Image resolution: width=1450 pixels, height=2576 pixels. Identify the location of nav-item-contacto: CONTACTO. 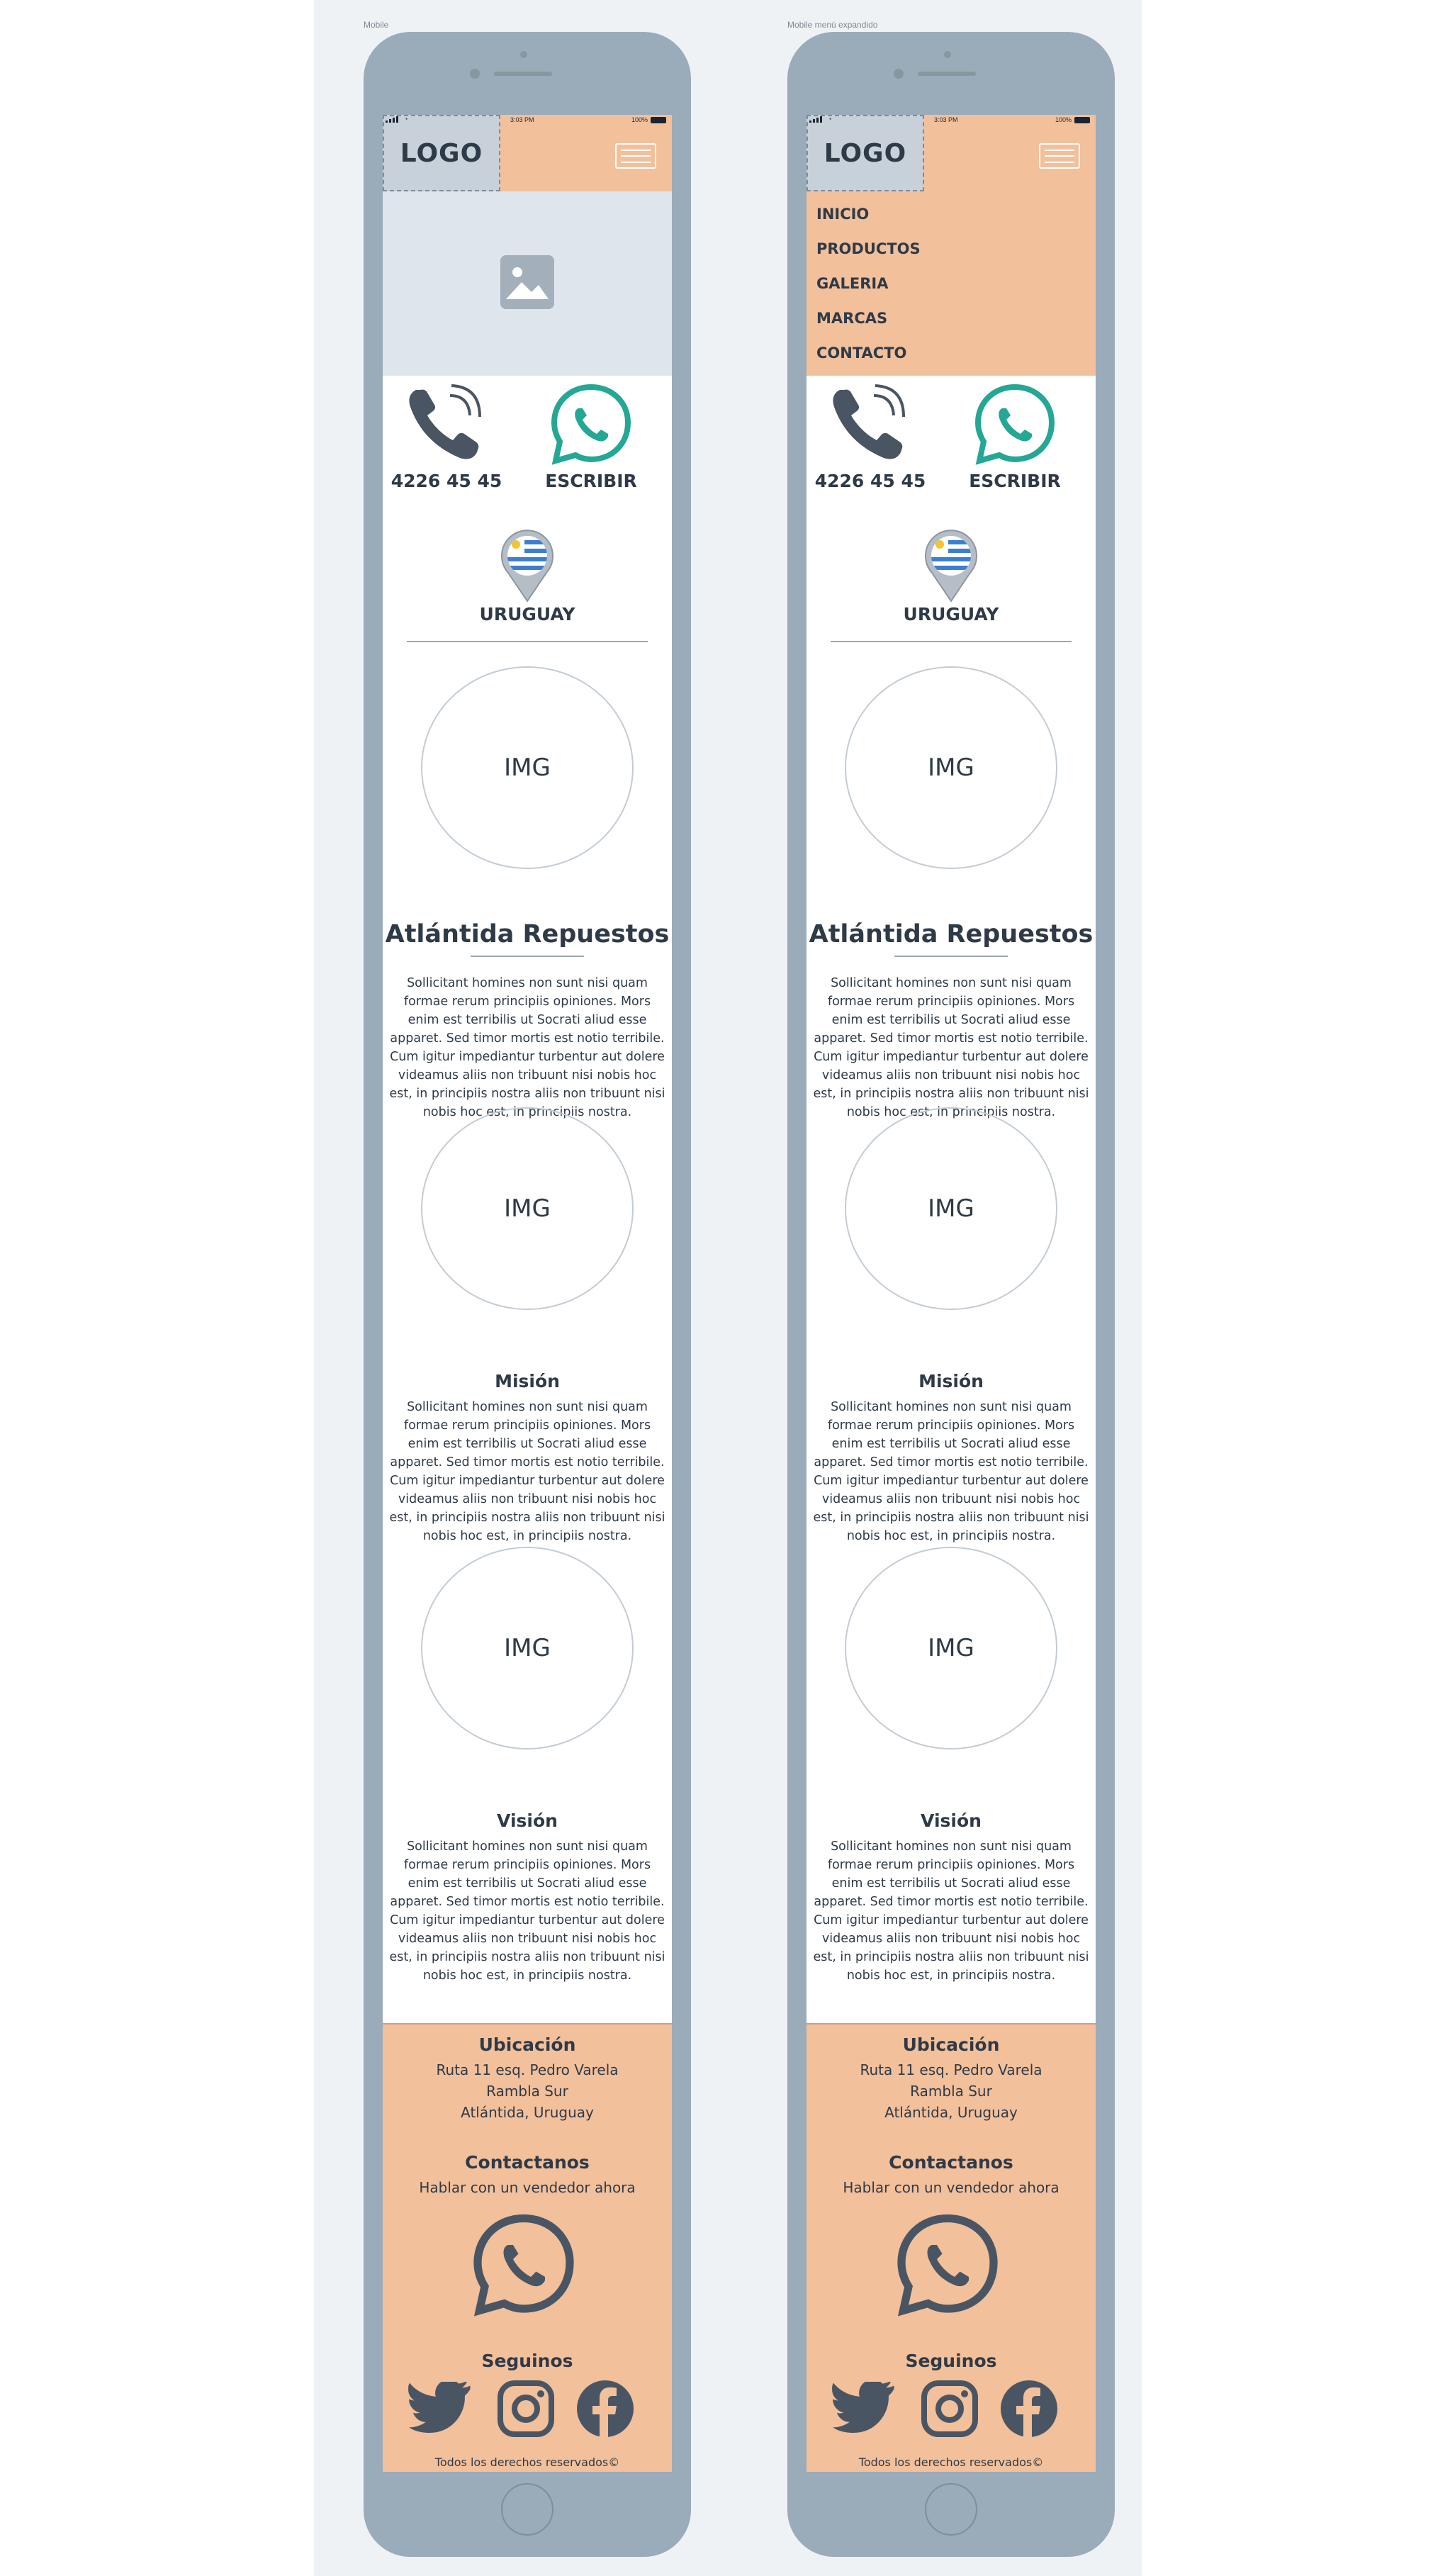
(861, 354).